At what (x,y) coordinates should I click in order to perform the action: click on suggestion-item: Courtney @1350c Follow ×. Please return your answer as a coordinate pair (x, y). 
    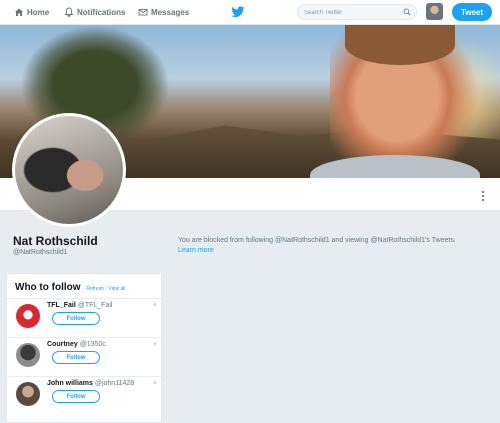
    Looking at the image, I should click on (84, 355).